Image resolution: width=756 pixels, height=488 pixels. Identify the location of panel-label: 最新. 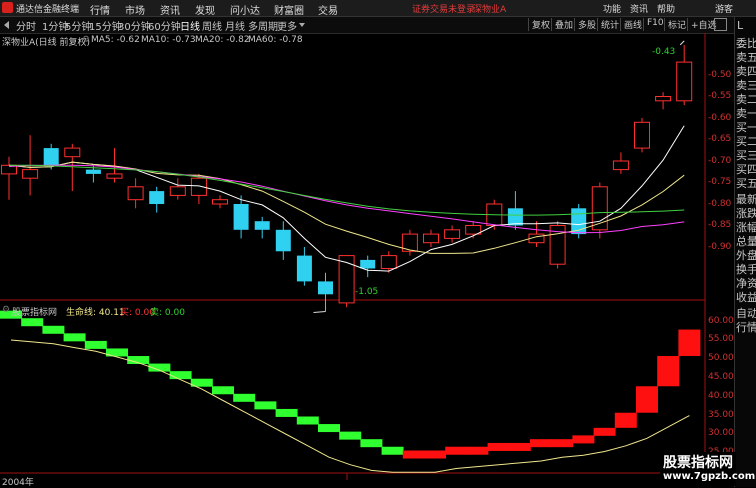
(746, 199).